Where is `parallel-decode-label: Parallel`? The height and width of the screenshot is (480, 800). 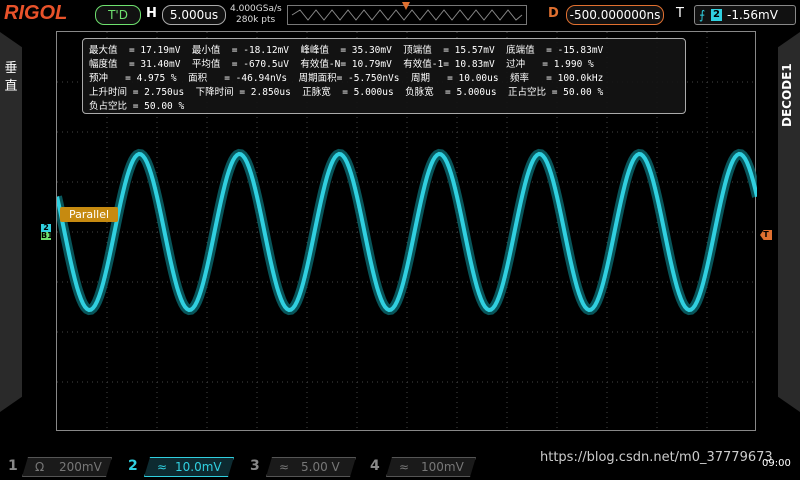
parallel-decode-label: Parallel is located at coordinates (89, 214).